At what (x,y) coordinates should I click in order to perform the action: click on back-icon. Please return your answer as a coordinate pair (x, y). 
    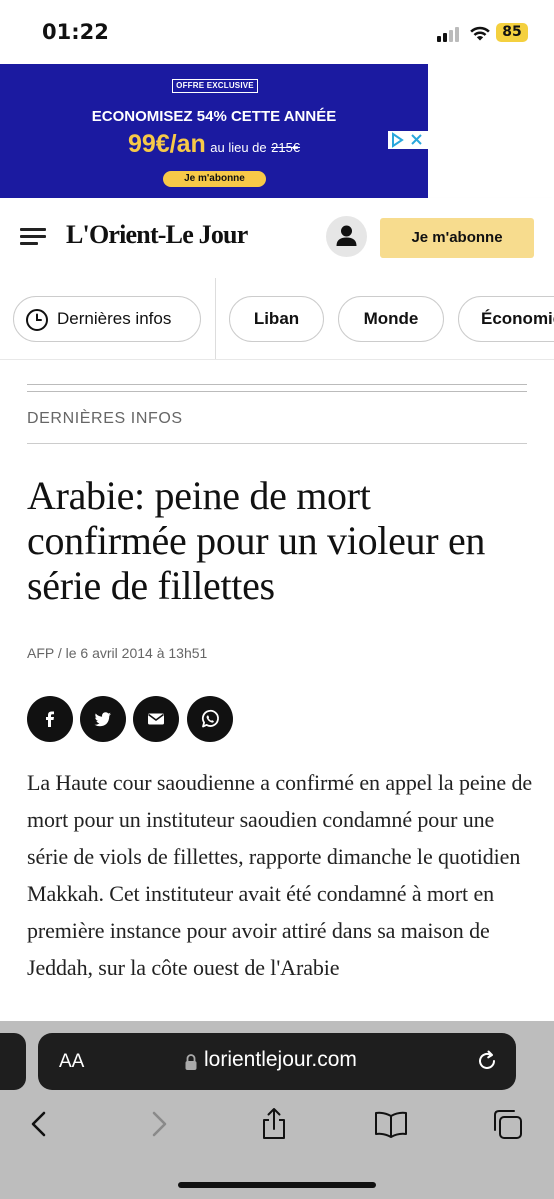
    Looking at the image, I should click on (39, 1124).